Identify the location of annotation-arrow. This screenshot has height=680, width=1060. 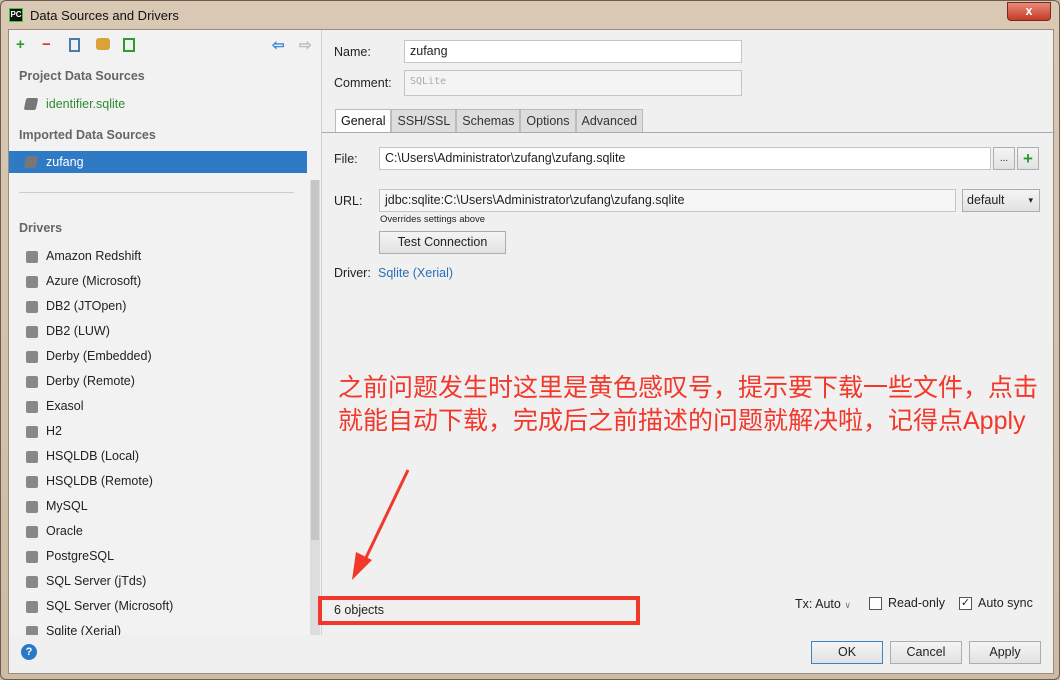
(381, 524).